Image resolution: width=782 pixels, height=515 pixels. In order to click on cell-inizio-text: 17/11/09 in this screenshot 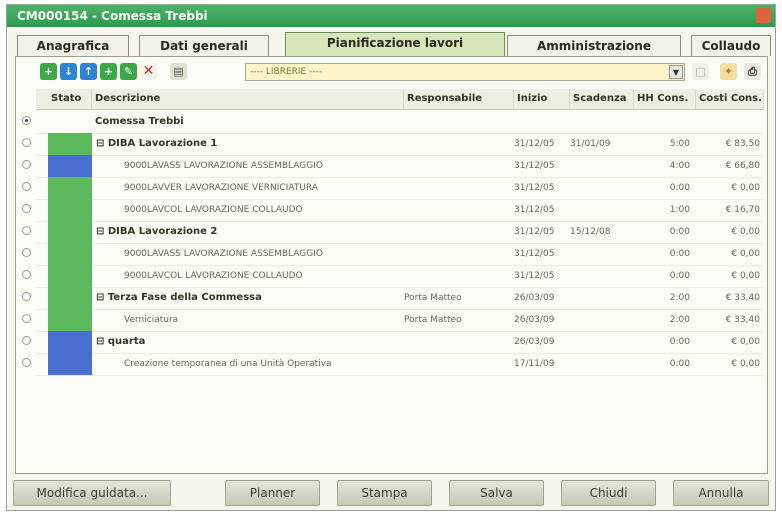, I will do `click(534, 364)`.